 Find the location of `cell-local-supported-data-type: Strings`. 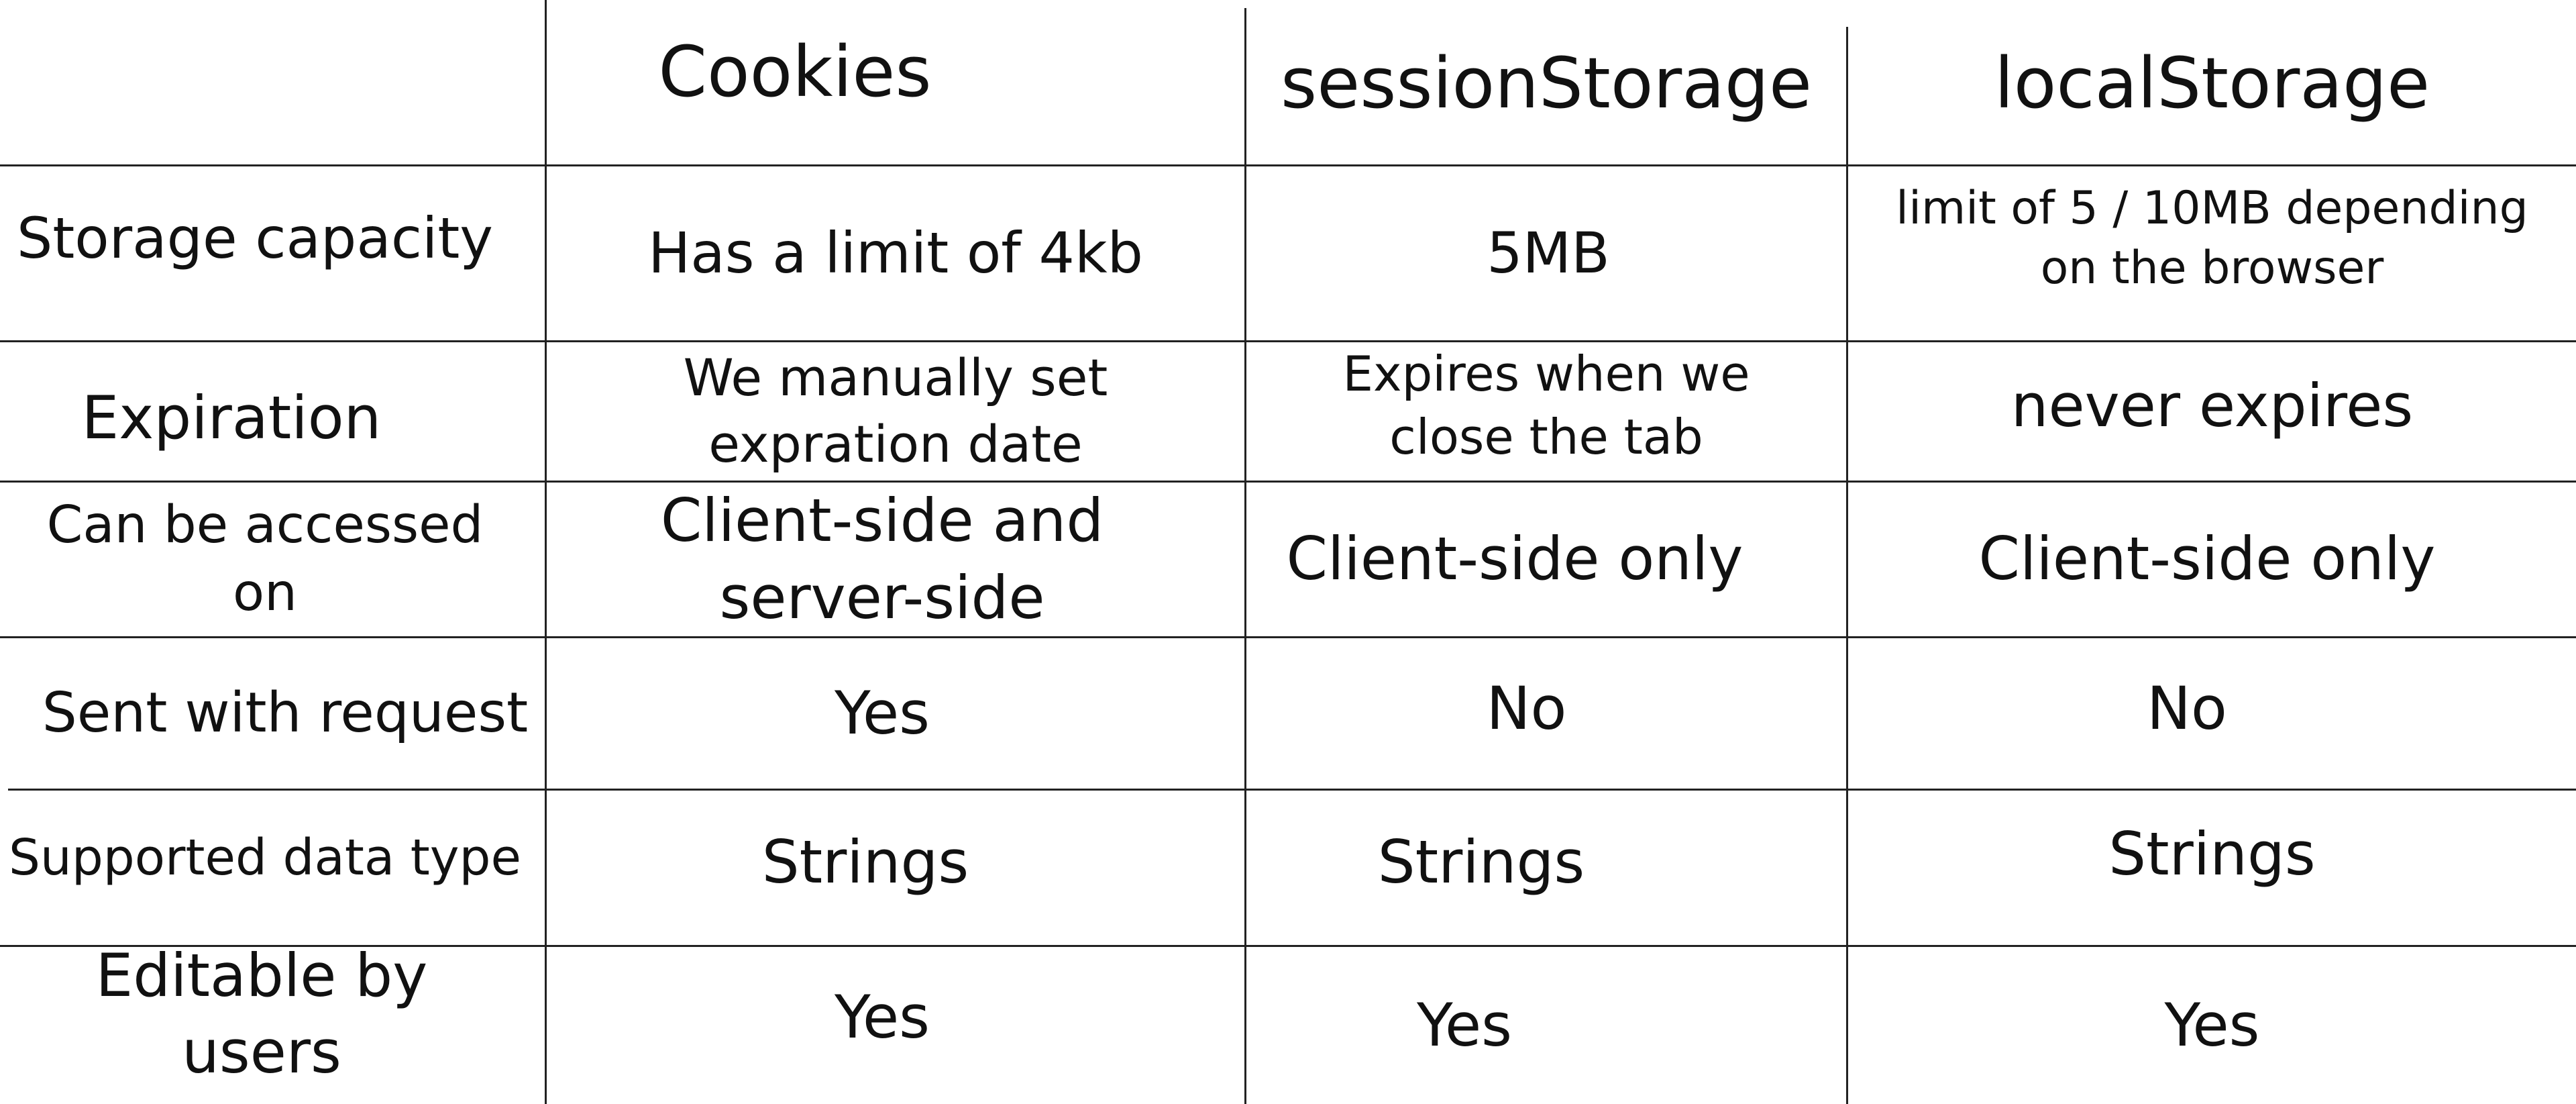

cell-local-supported-data-type: Strings is located at coordinates (2212, 854).